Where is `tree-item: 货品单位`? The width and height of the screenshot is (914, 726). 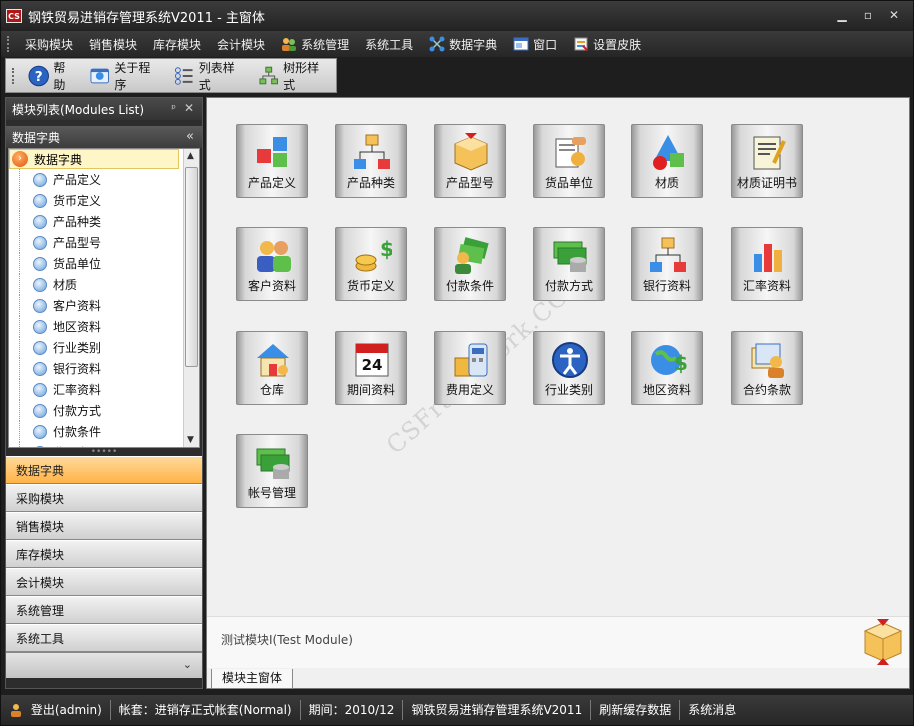 tree-item: 货品单位 is located at coordinates (104, 263).